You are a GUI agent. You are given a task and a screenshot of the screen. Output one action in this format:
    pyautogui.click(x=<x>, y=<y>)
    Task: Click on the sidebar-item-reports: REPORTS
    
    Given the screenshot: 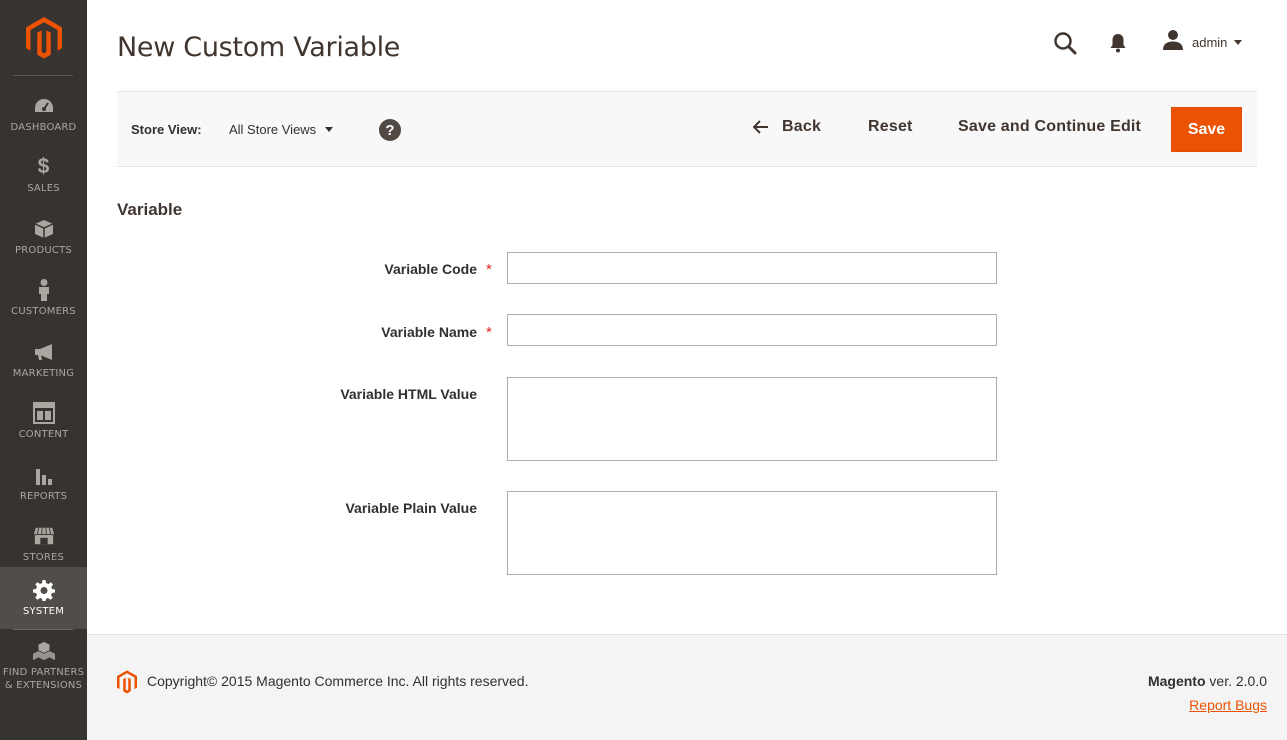 What is the action you would take?
    pyautogui.click(x=43, y=483)
    